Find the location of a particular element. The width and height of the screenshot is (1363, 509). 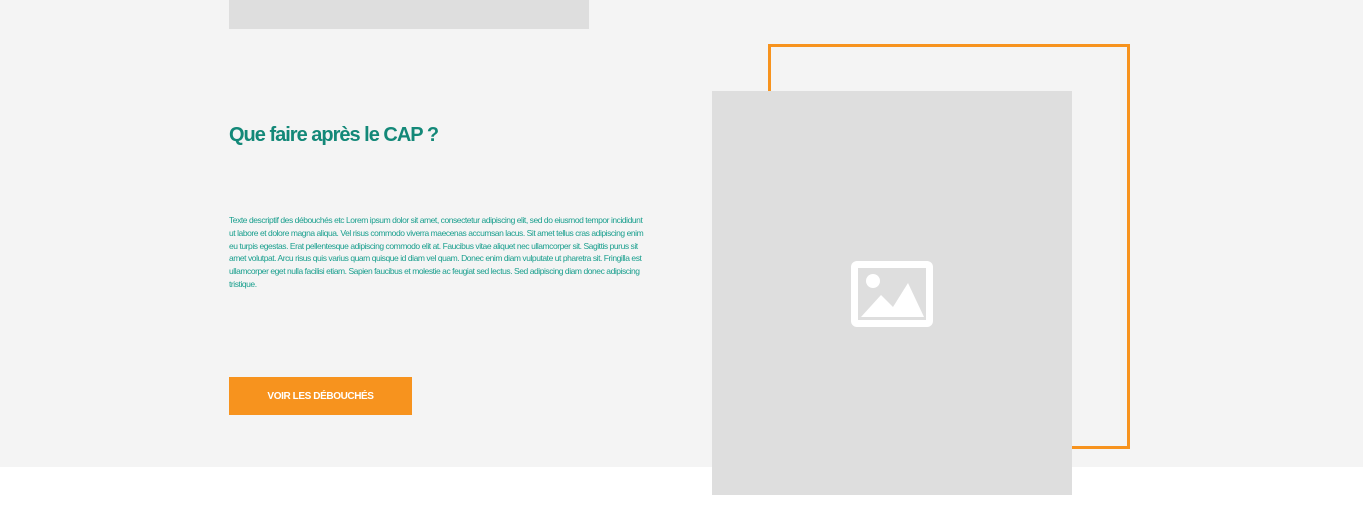

section-title: Que faire après le CAP ? is located at coordinates (334, 135).